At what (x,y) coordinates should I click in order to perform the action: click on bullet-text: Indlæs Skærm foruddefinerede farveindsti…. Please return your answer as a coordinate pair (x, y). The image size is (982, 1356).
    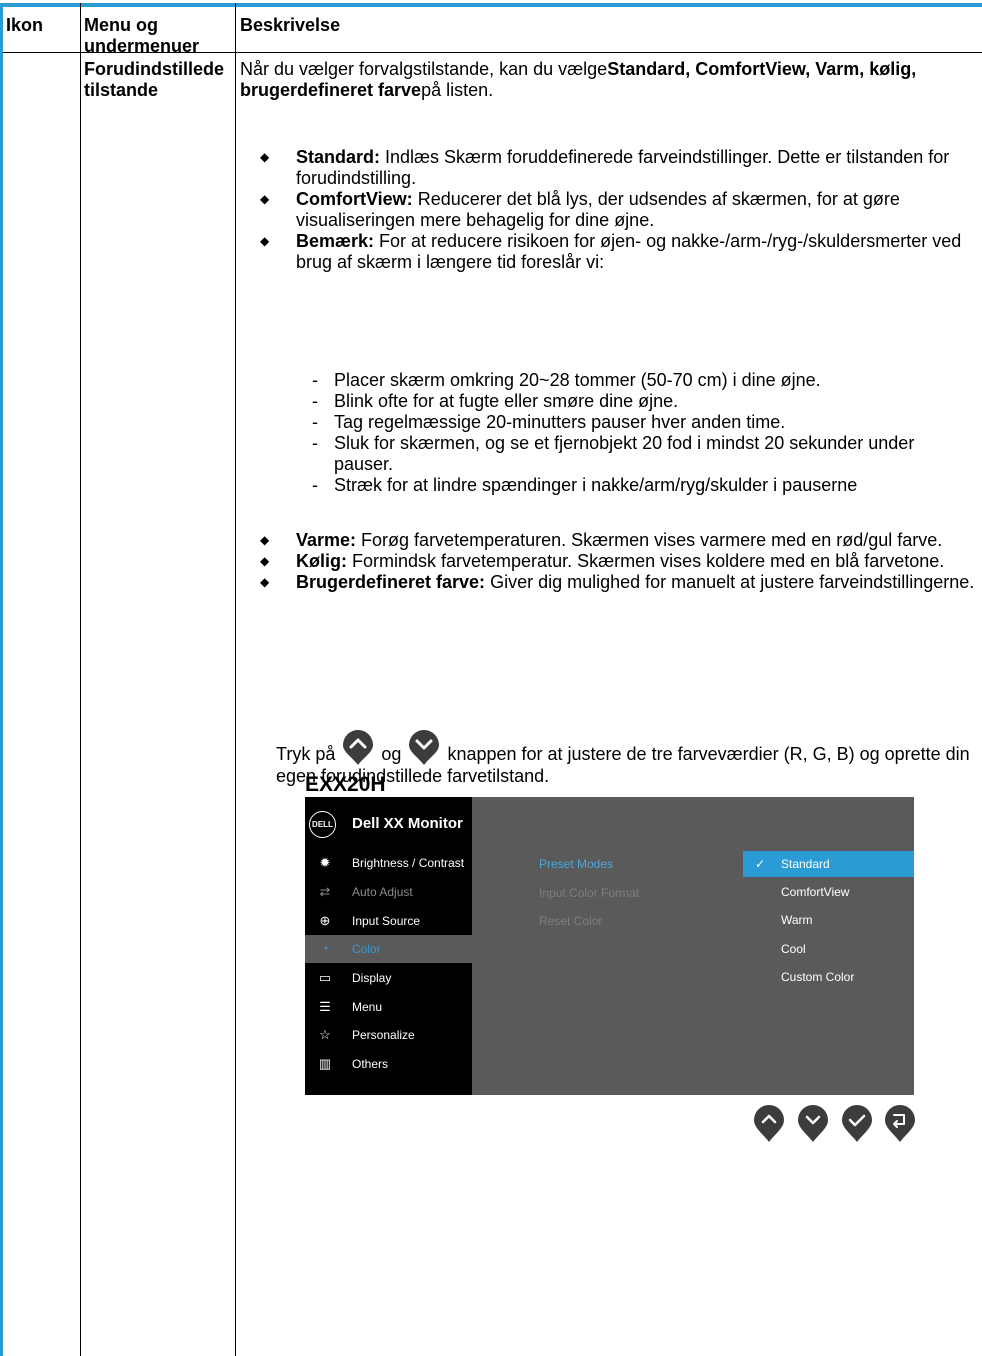
    Looking at the image, I should click on (623, 167).